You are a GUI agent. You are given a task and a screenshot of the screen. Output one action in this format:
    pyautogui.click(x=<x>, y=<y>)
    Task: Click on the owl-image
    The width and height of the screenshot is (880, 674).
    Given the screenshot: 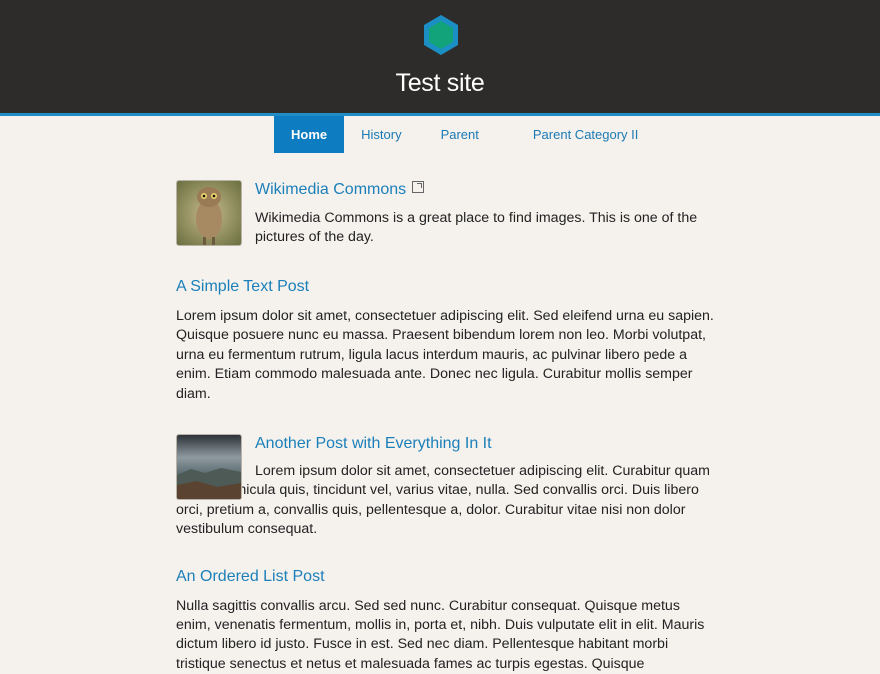 What is the action you would take?
    pyautogui.click(x=209, y=213)
    